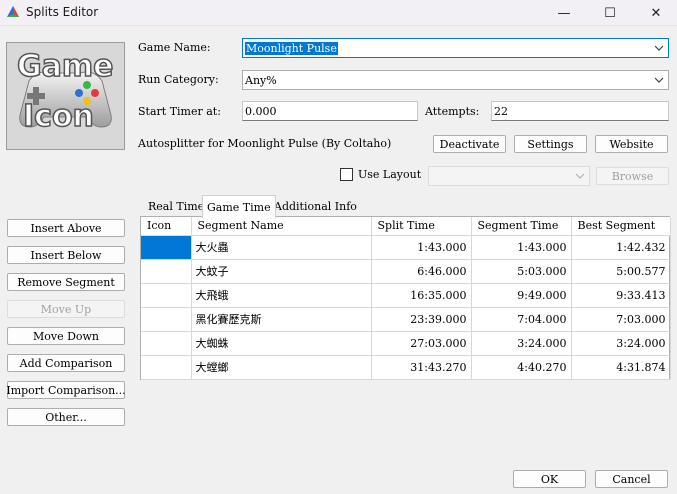 This screenshot has width=677, height=494. I want to click on livesplit-app-icon, so click(13, 11).